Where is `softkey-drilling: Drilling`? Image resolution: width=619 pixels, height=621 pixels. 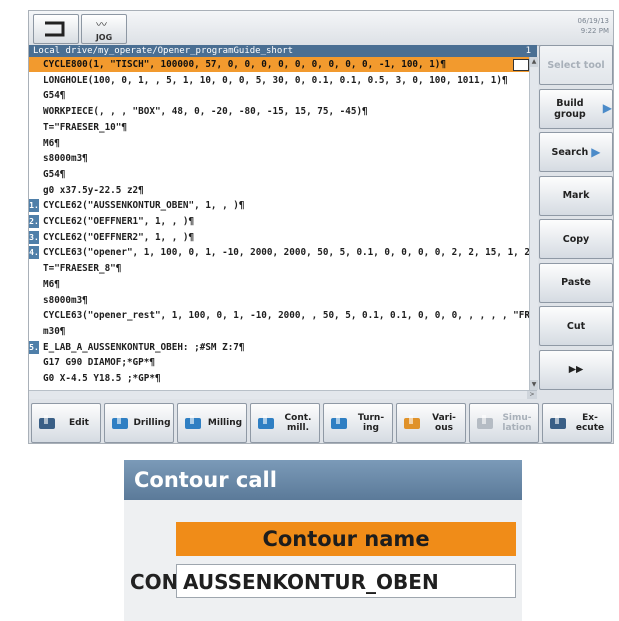 softkey-drilling: Drilling is located at coordinates (139, 423).